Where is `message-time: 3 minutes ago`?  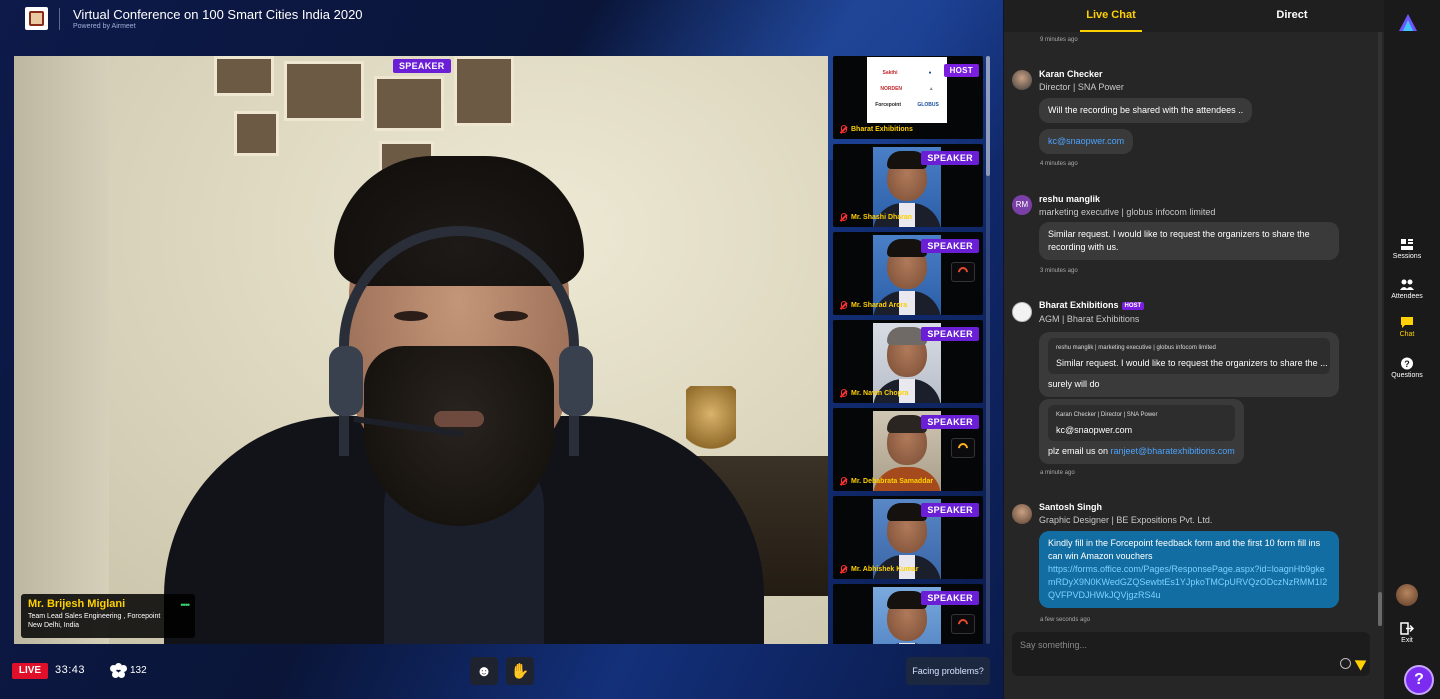 message-time: 3 minutes ago is located at coordinates (1059, 271).